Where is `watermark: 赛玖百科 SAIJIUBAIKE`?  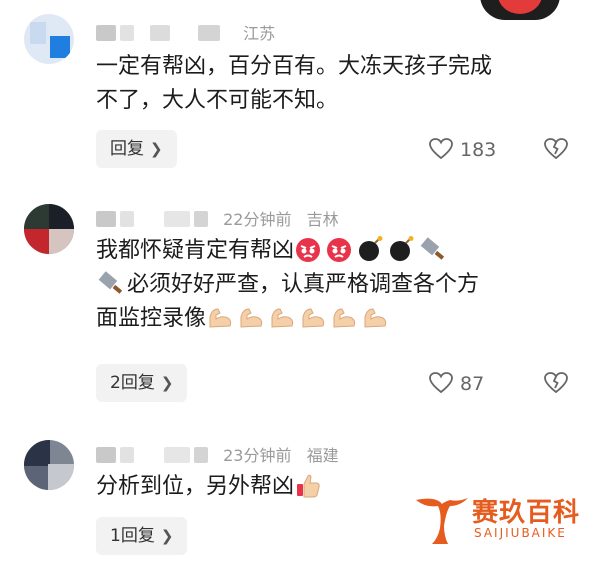
watermark: 赛玖百科 SAIJIUBAIKE is located at coordinates (504, 518).